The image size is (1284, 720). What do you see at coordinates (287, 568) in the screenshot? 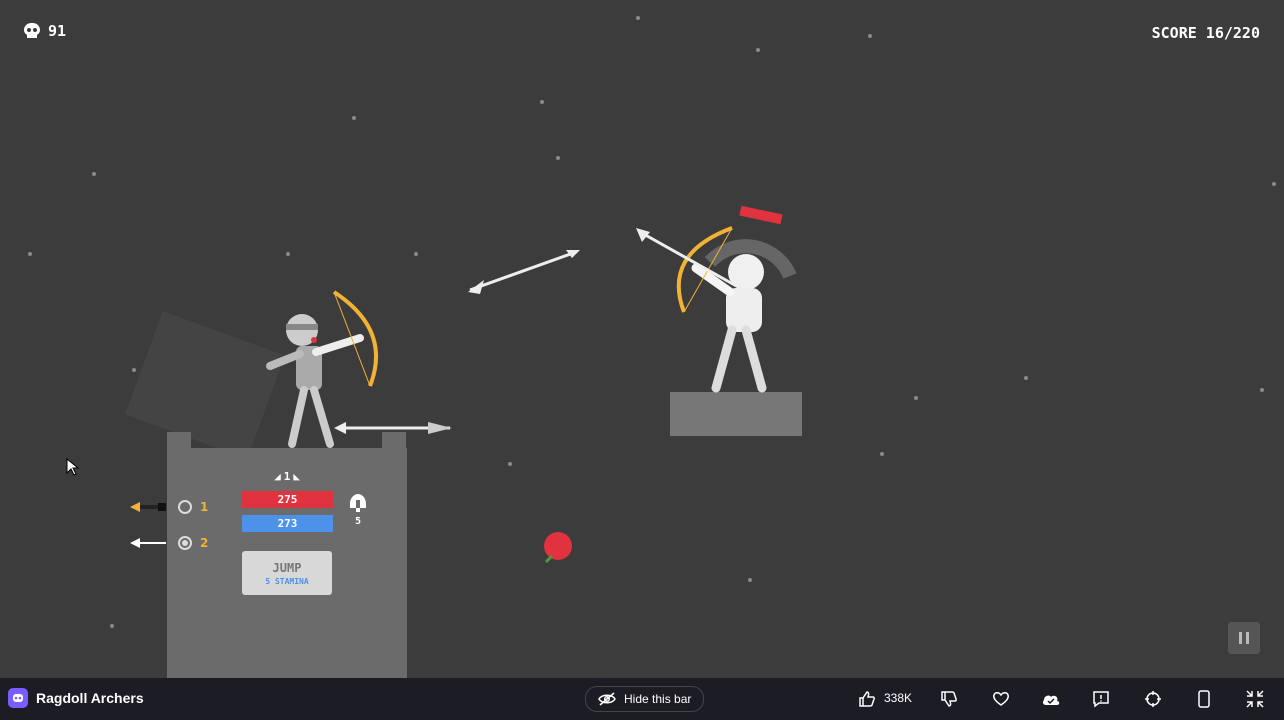
I see `jump-label: JUMP` at bounding box center [287, 568].